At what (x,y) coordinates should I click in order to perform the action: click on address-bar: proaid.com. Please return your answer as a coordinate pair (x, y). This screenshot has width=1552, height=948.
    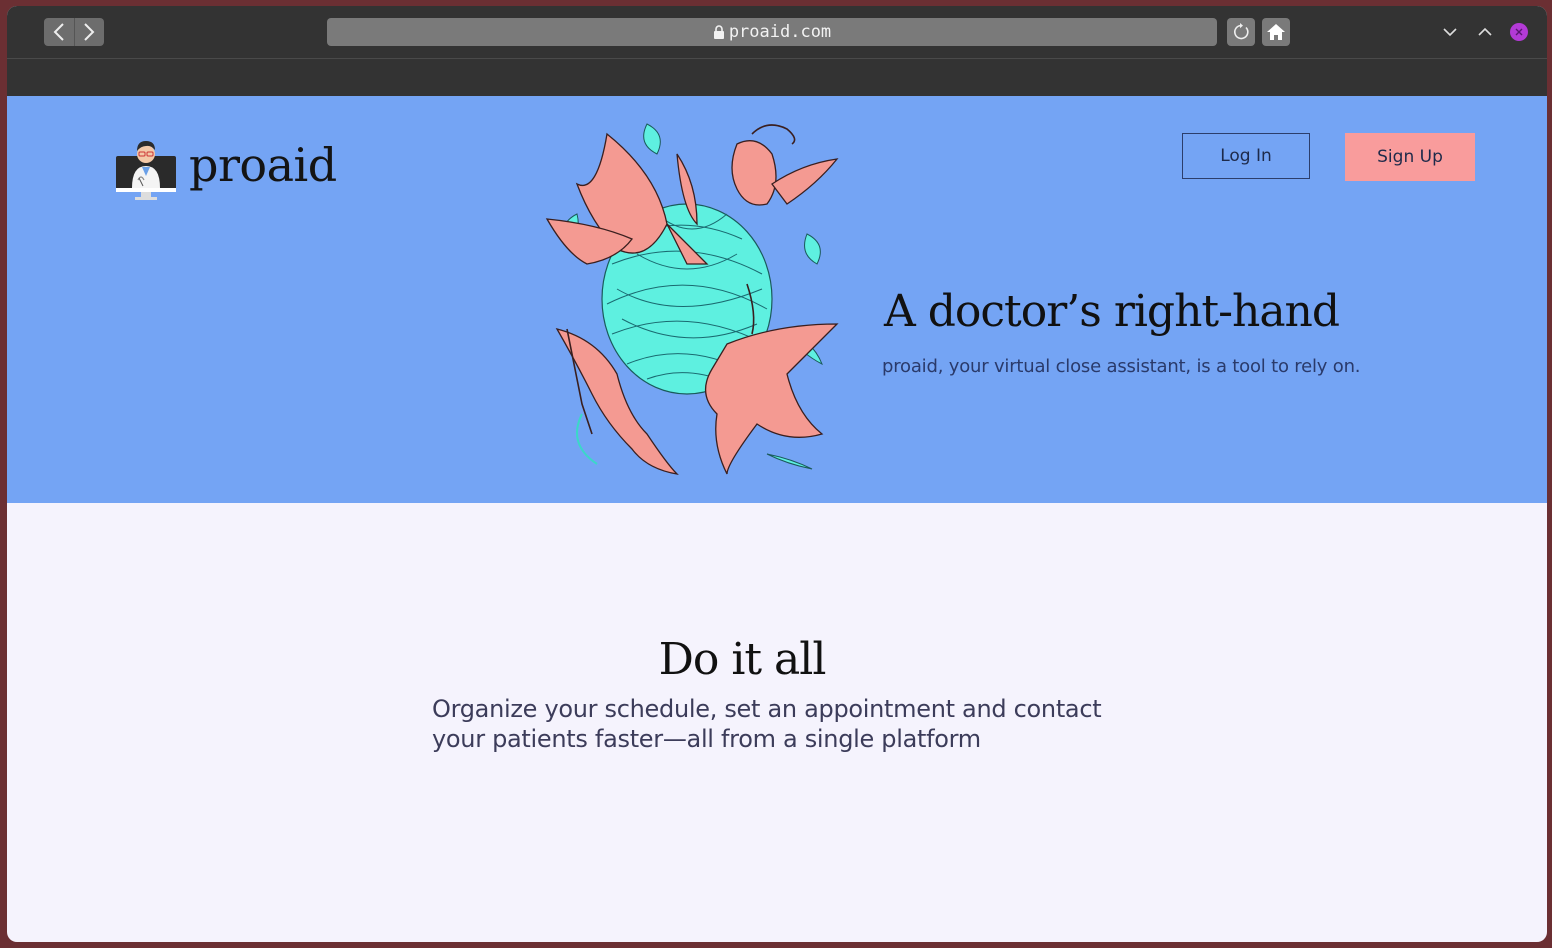
    Looking at the image, I should click on (772, 32).